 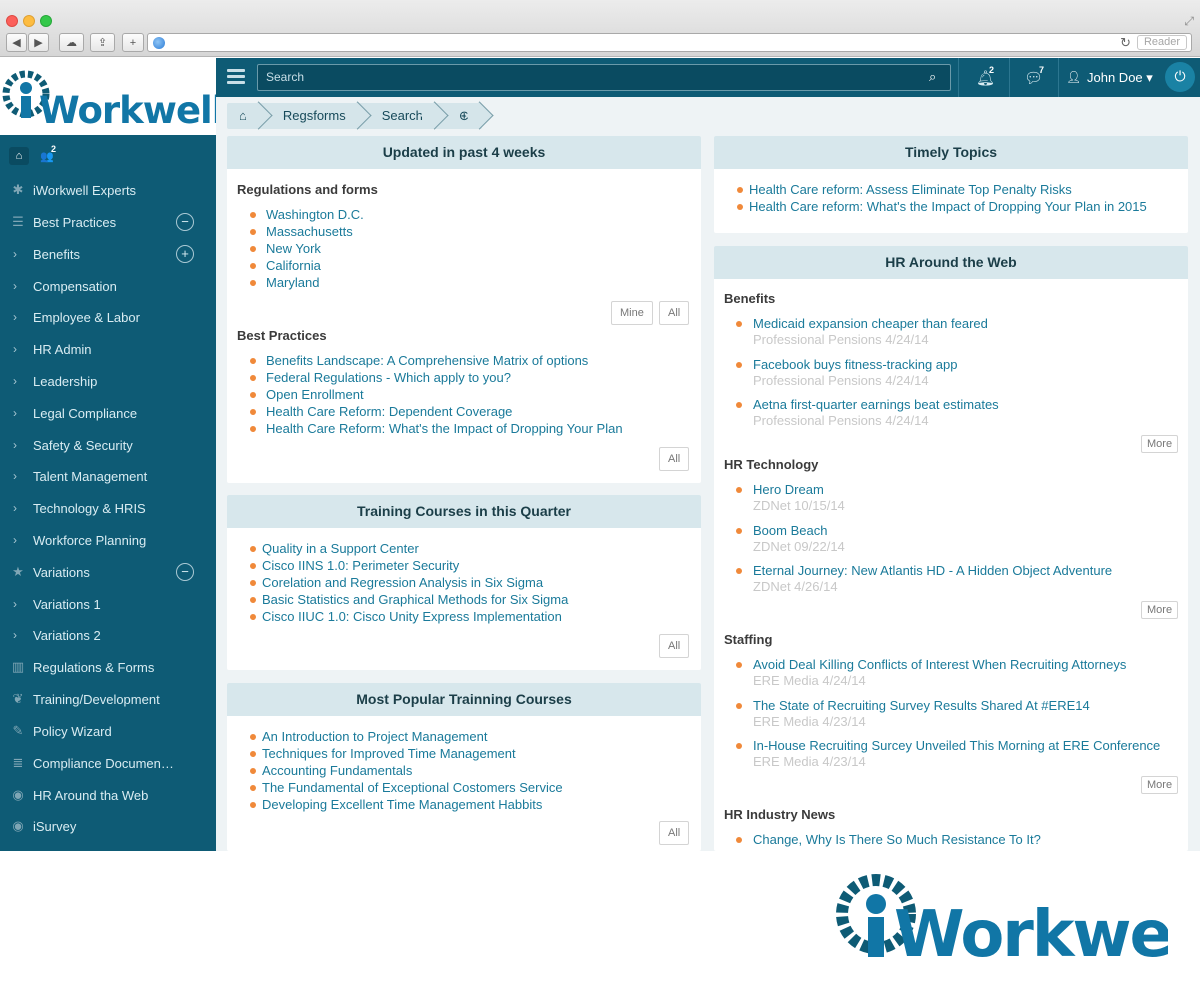 What do you see at coordinates (1162, 42) in the screenshot?
I see `reader-button: Reader` at bounding box center [1162, 42].